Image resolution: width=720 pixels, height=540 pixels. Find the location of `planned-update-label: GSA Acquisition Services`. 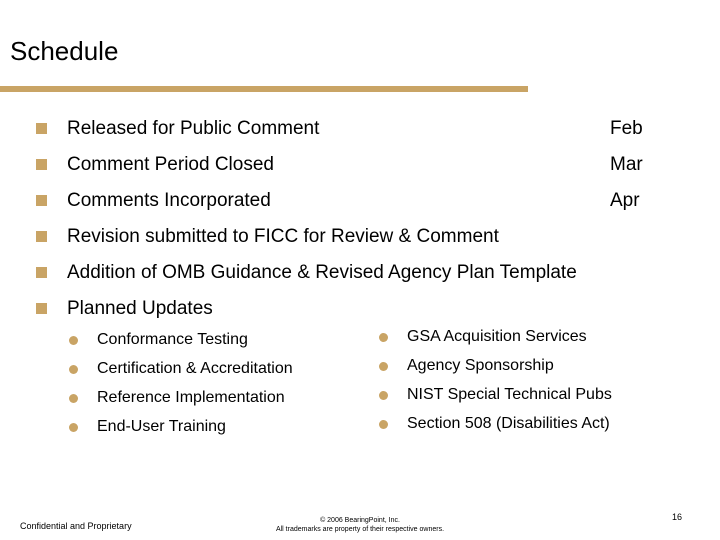

planned-update-label: GSA Acquisition Services is located at coordinates (497, 336).